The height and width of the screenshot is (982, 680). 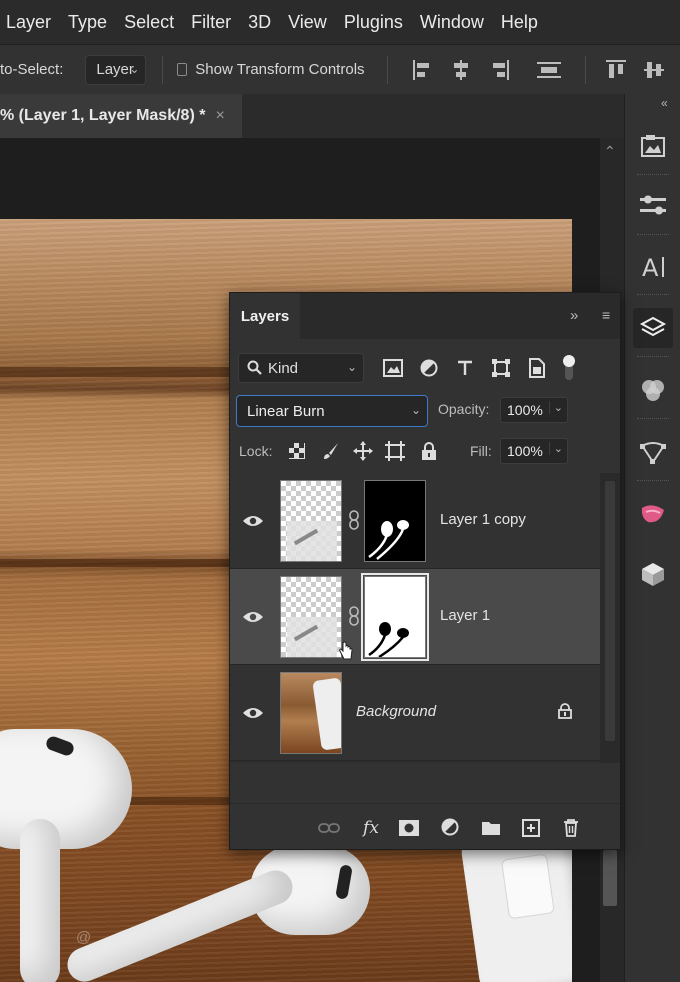 I want to click on fill-field: 100% ⌄, so click(x=534, y=451).